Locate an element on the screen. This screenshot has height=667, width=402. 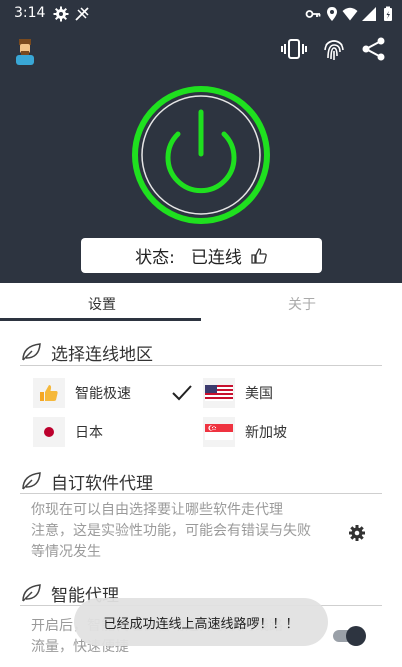
battery-icon is located at coordinates (388, 13).